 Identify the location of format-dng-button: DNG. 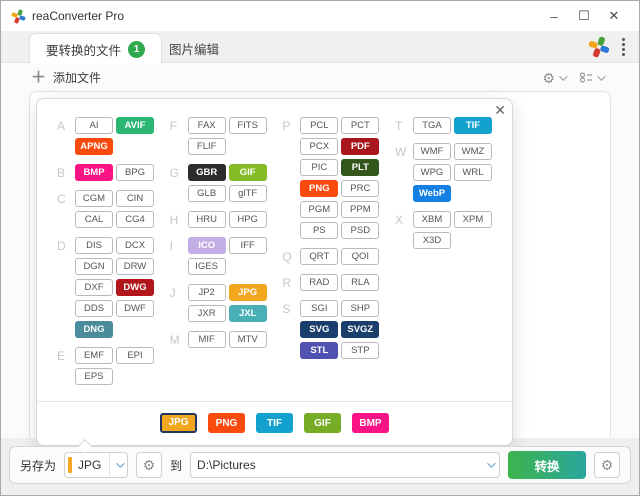
(94, 329).